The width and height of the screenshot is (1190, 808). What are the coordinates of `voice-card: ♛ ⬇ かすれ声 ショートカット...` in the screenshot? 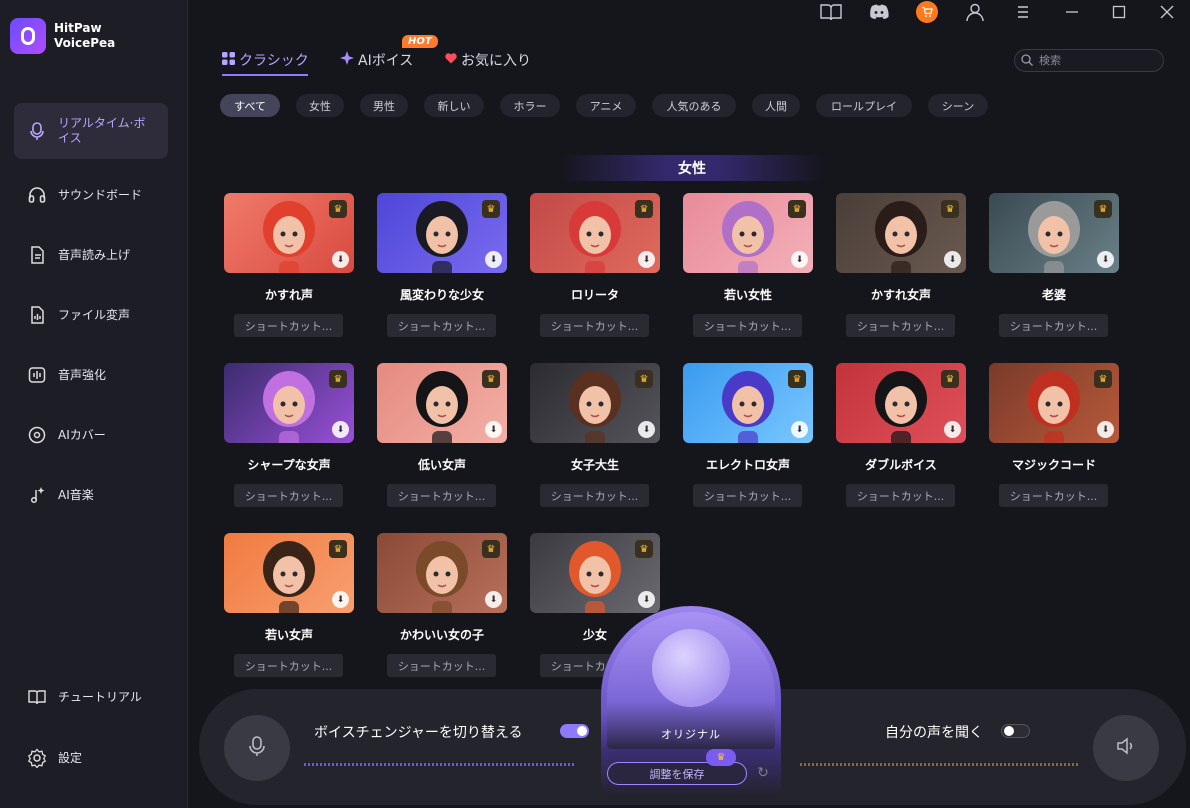 It's located at (289, 266).